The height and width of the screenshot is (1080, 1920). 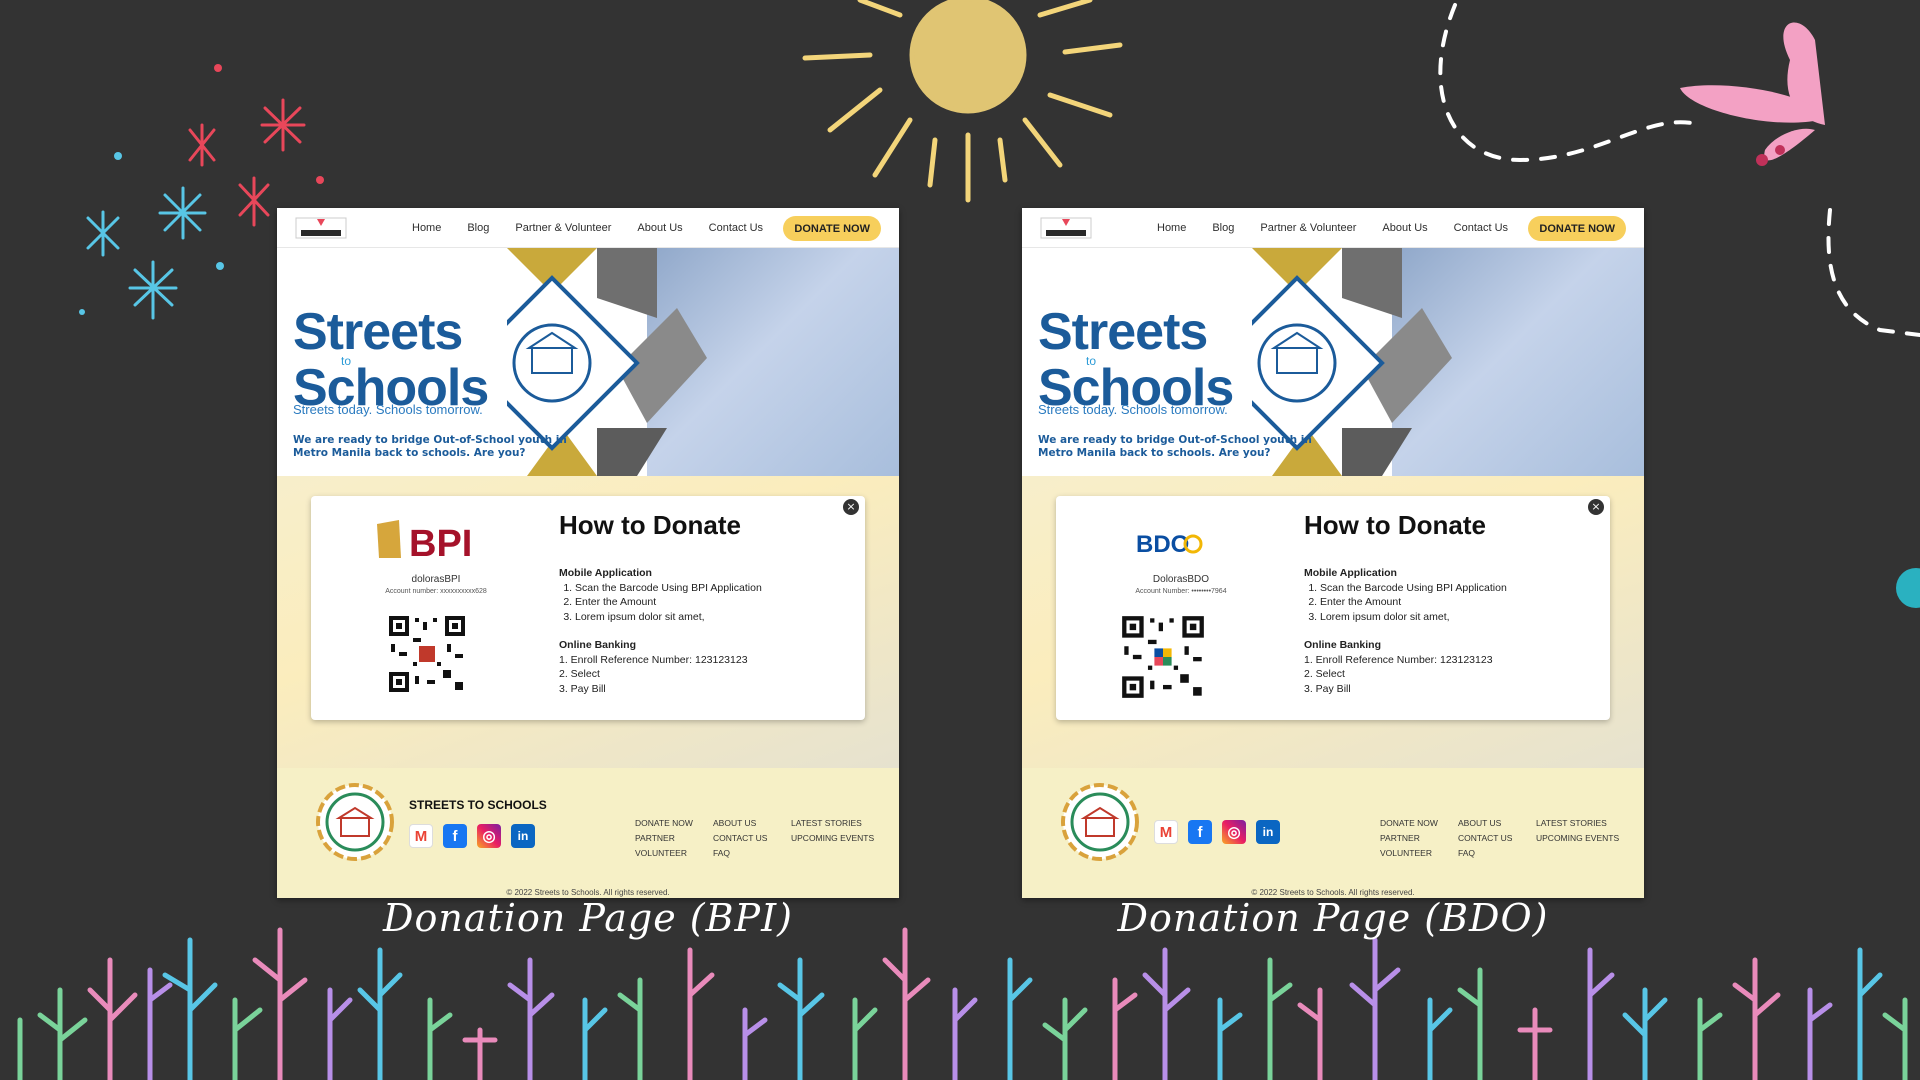 What do you see at coordinates (436, 579) in the screenshot?
I see `account-name: dolorasBPI` at bounding box center [436, 579].